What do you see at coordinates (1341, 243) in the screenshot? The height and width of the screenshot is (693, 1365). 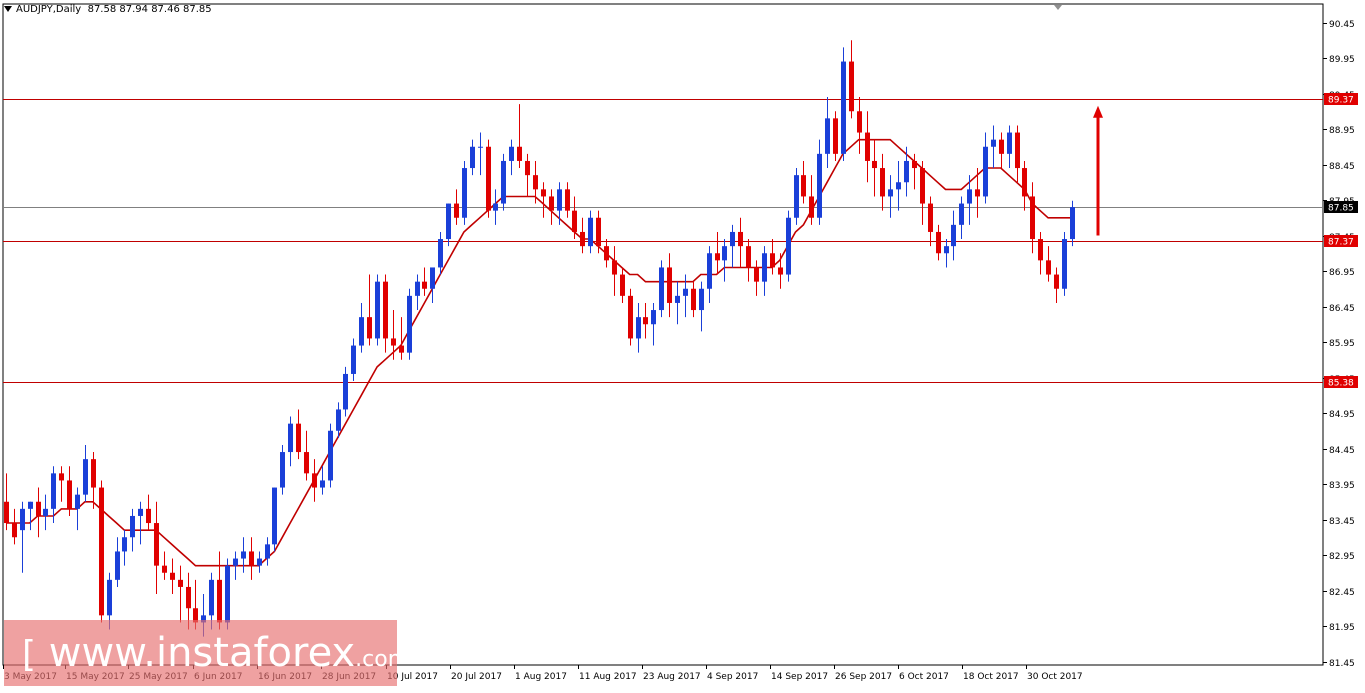 I see `level-label: 87.37` at bounding box center [1341, 243].